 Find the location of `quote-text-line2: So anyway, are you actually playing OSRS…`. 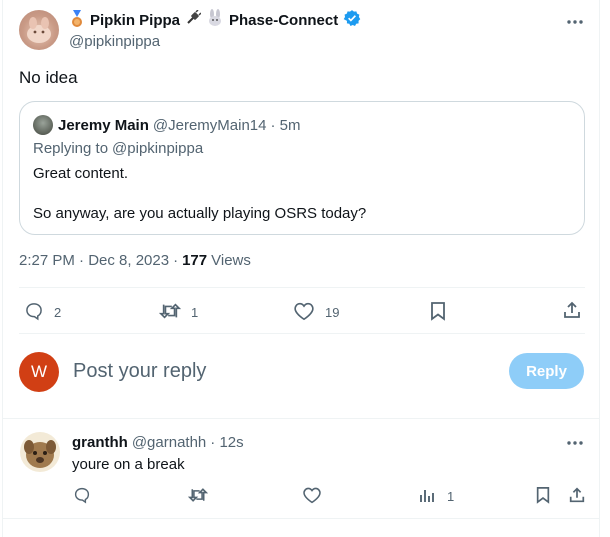

quote-text-line2: So anyway, are you actually playing OSRS… is located at coordinates (200, 213).